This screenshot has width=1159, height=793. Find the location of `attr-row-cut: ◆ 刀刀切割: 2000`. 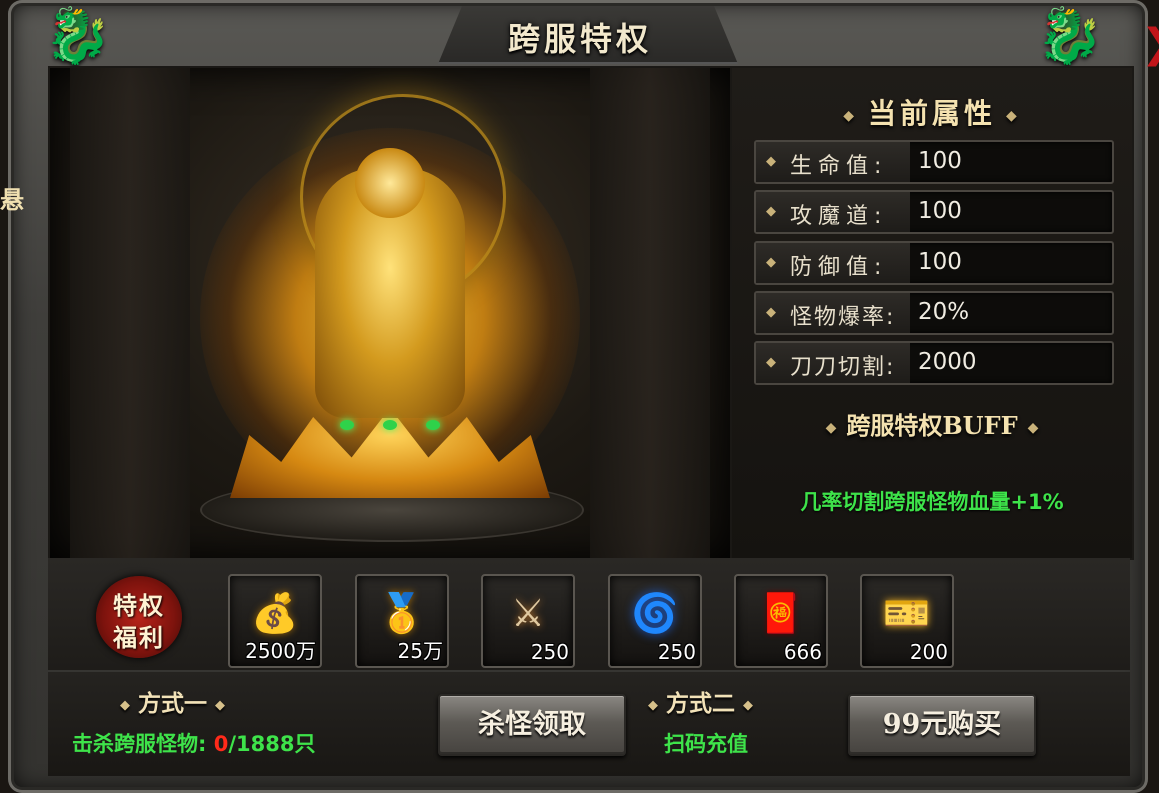

attr-row-cut: ◆ 刀刀切割: 2000 is located at coordinates (934, 363).